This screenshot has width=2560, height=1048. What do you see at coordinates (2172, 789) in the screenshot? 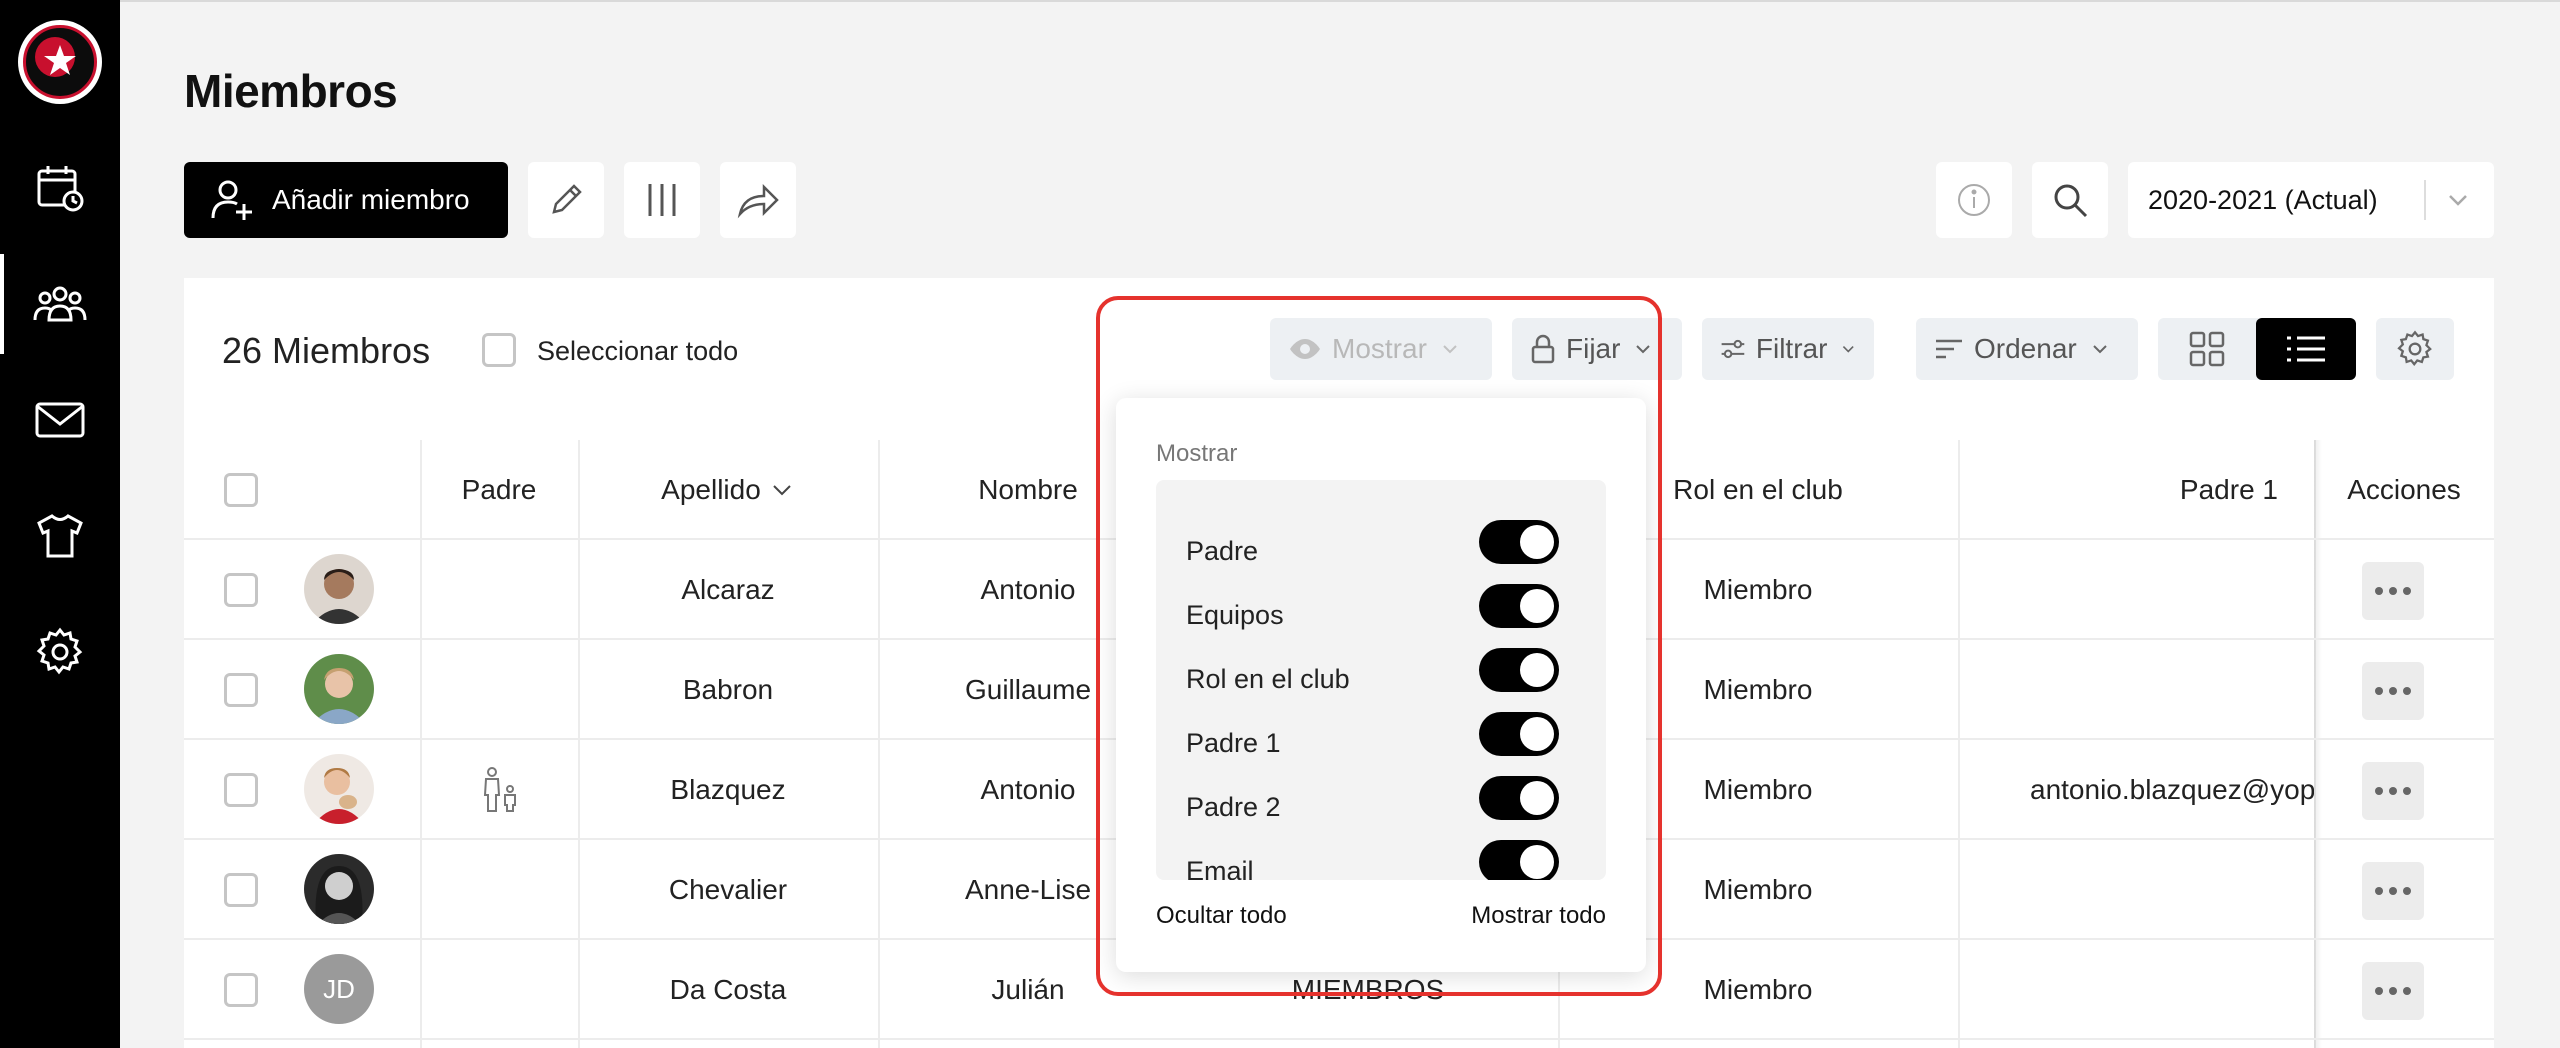
I see `cell-padre1: antonio.blazquez@yop` at bounding box center [2172, 789].